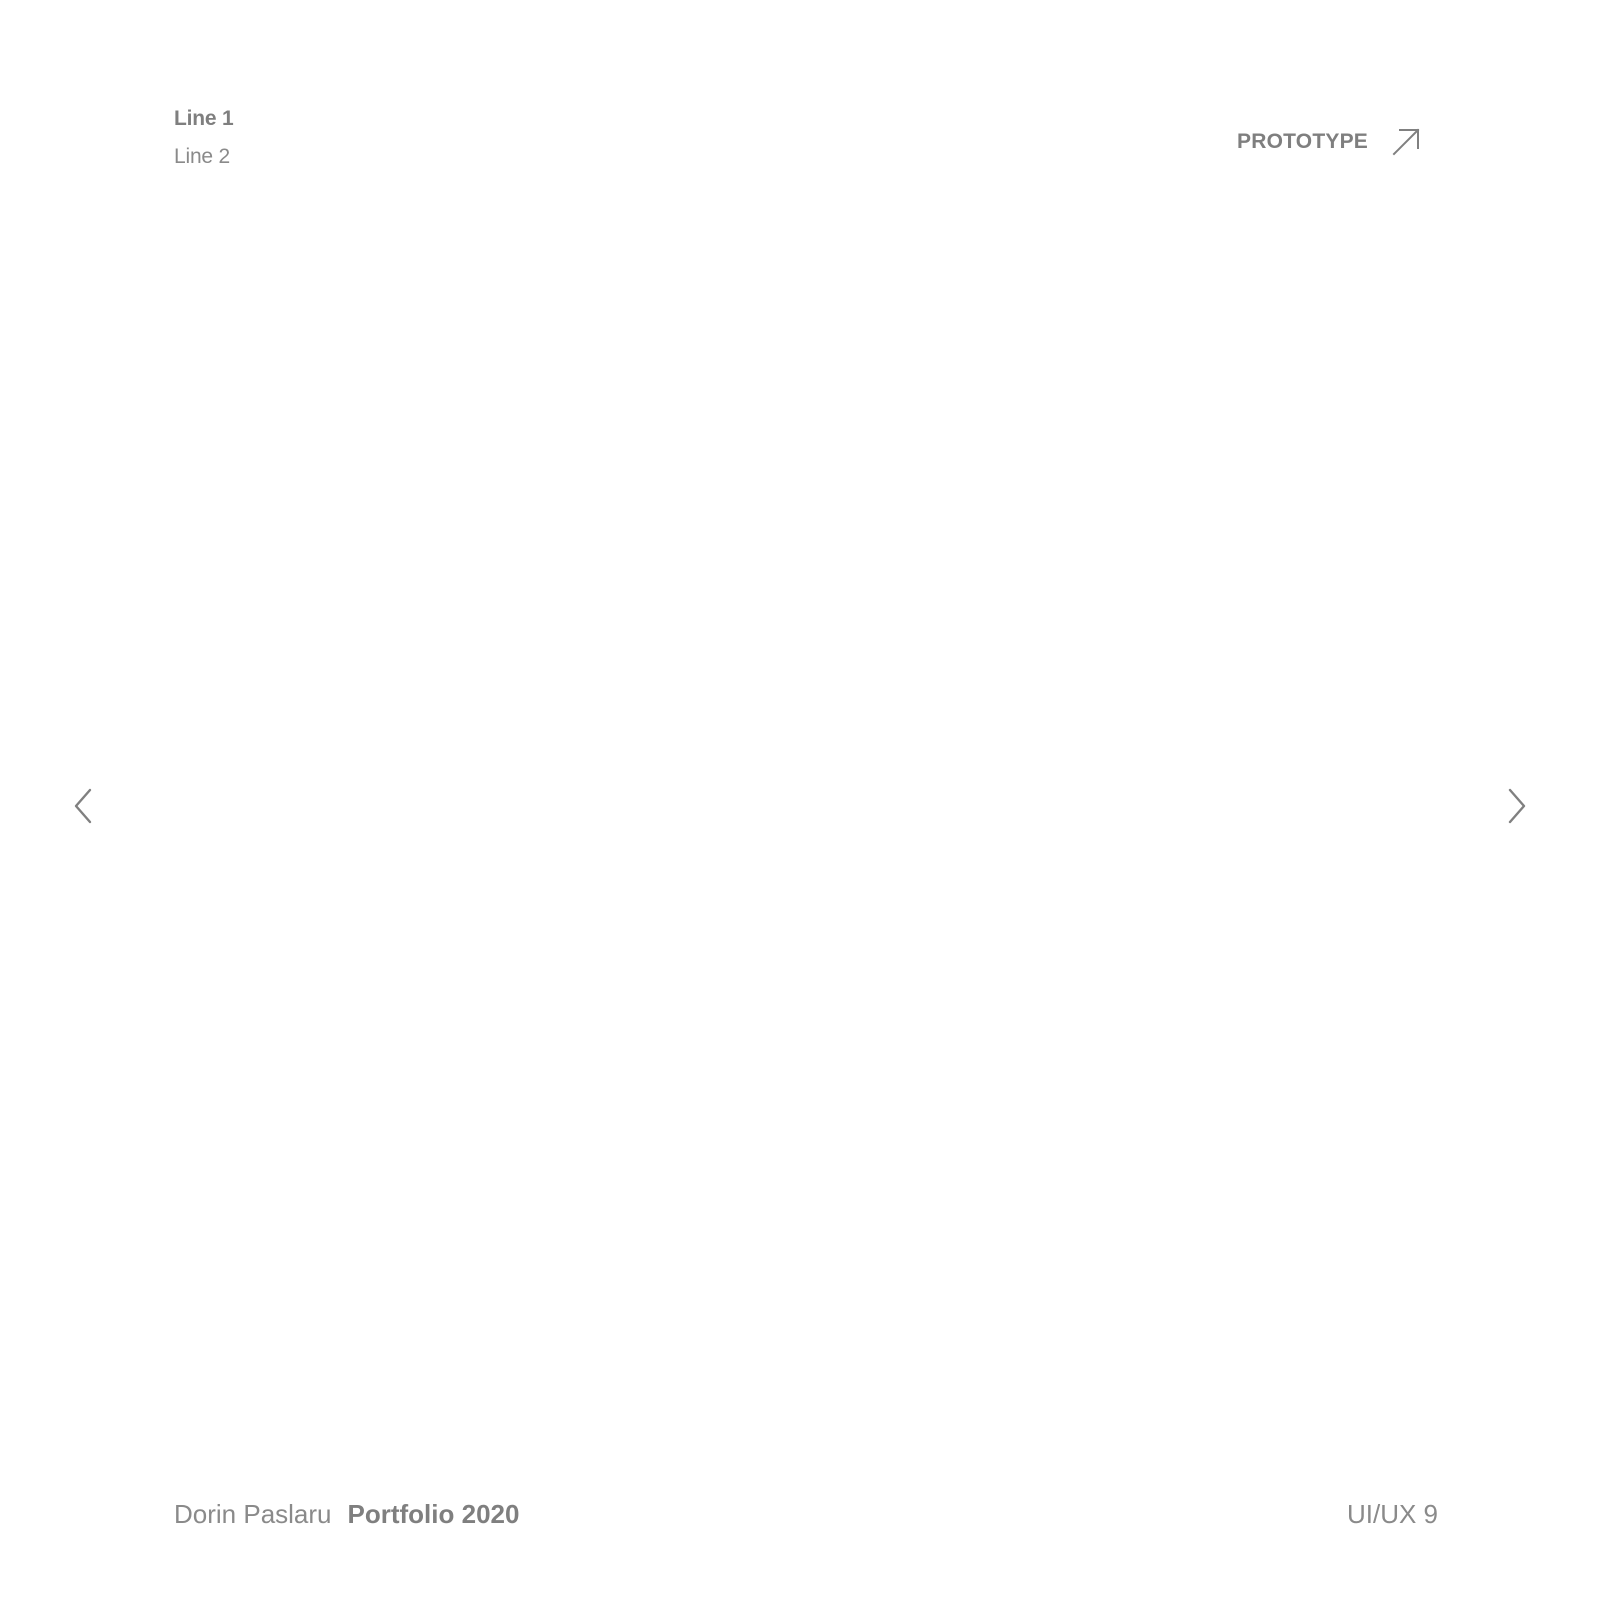  I want to click on header-line-2: Line 2, so click(202, 156).